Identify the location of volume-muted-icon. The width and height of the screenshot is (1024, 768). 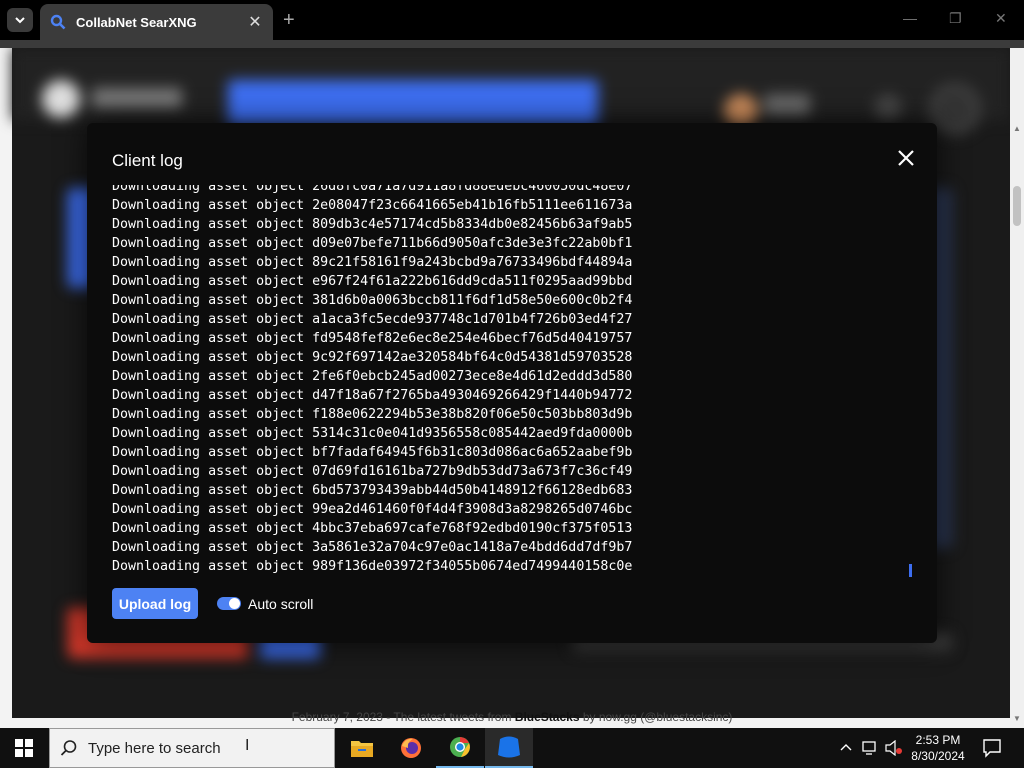
(894, 749).